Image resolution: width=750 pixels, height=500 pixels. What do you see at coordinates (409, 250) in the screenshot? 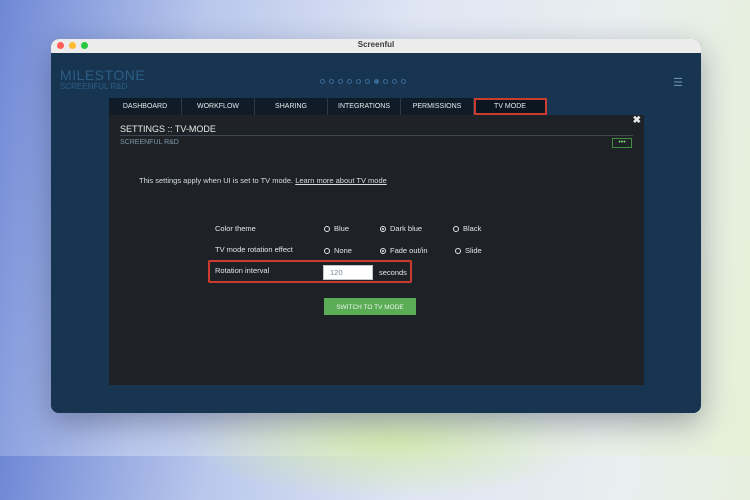
I see `radio-label: Fade out/in` at bounding box center [409, 250].